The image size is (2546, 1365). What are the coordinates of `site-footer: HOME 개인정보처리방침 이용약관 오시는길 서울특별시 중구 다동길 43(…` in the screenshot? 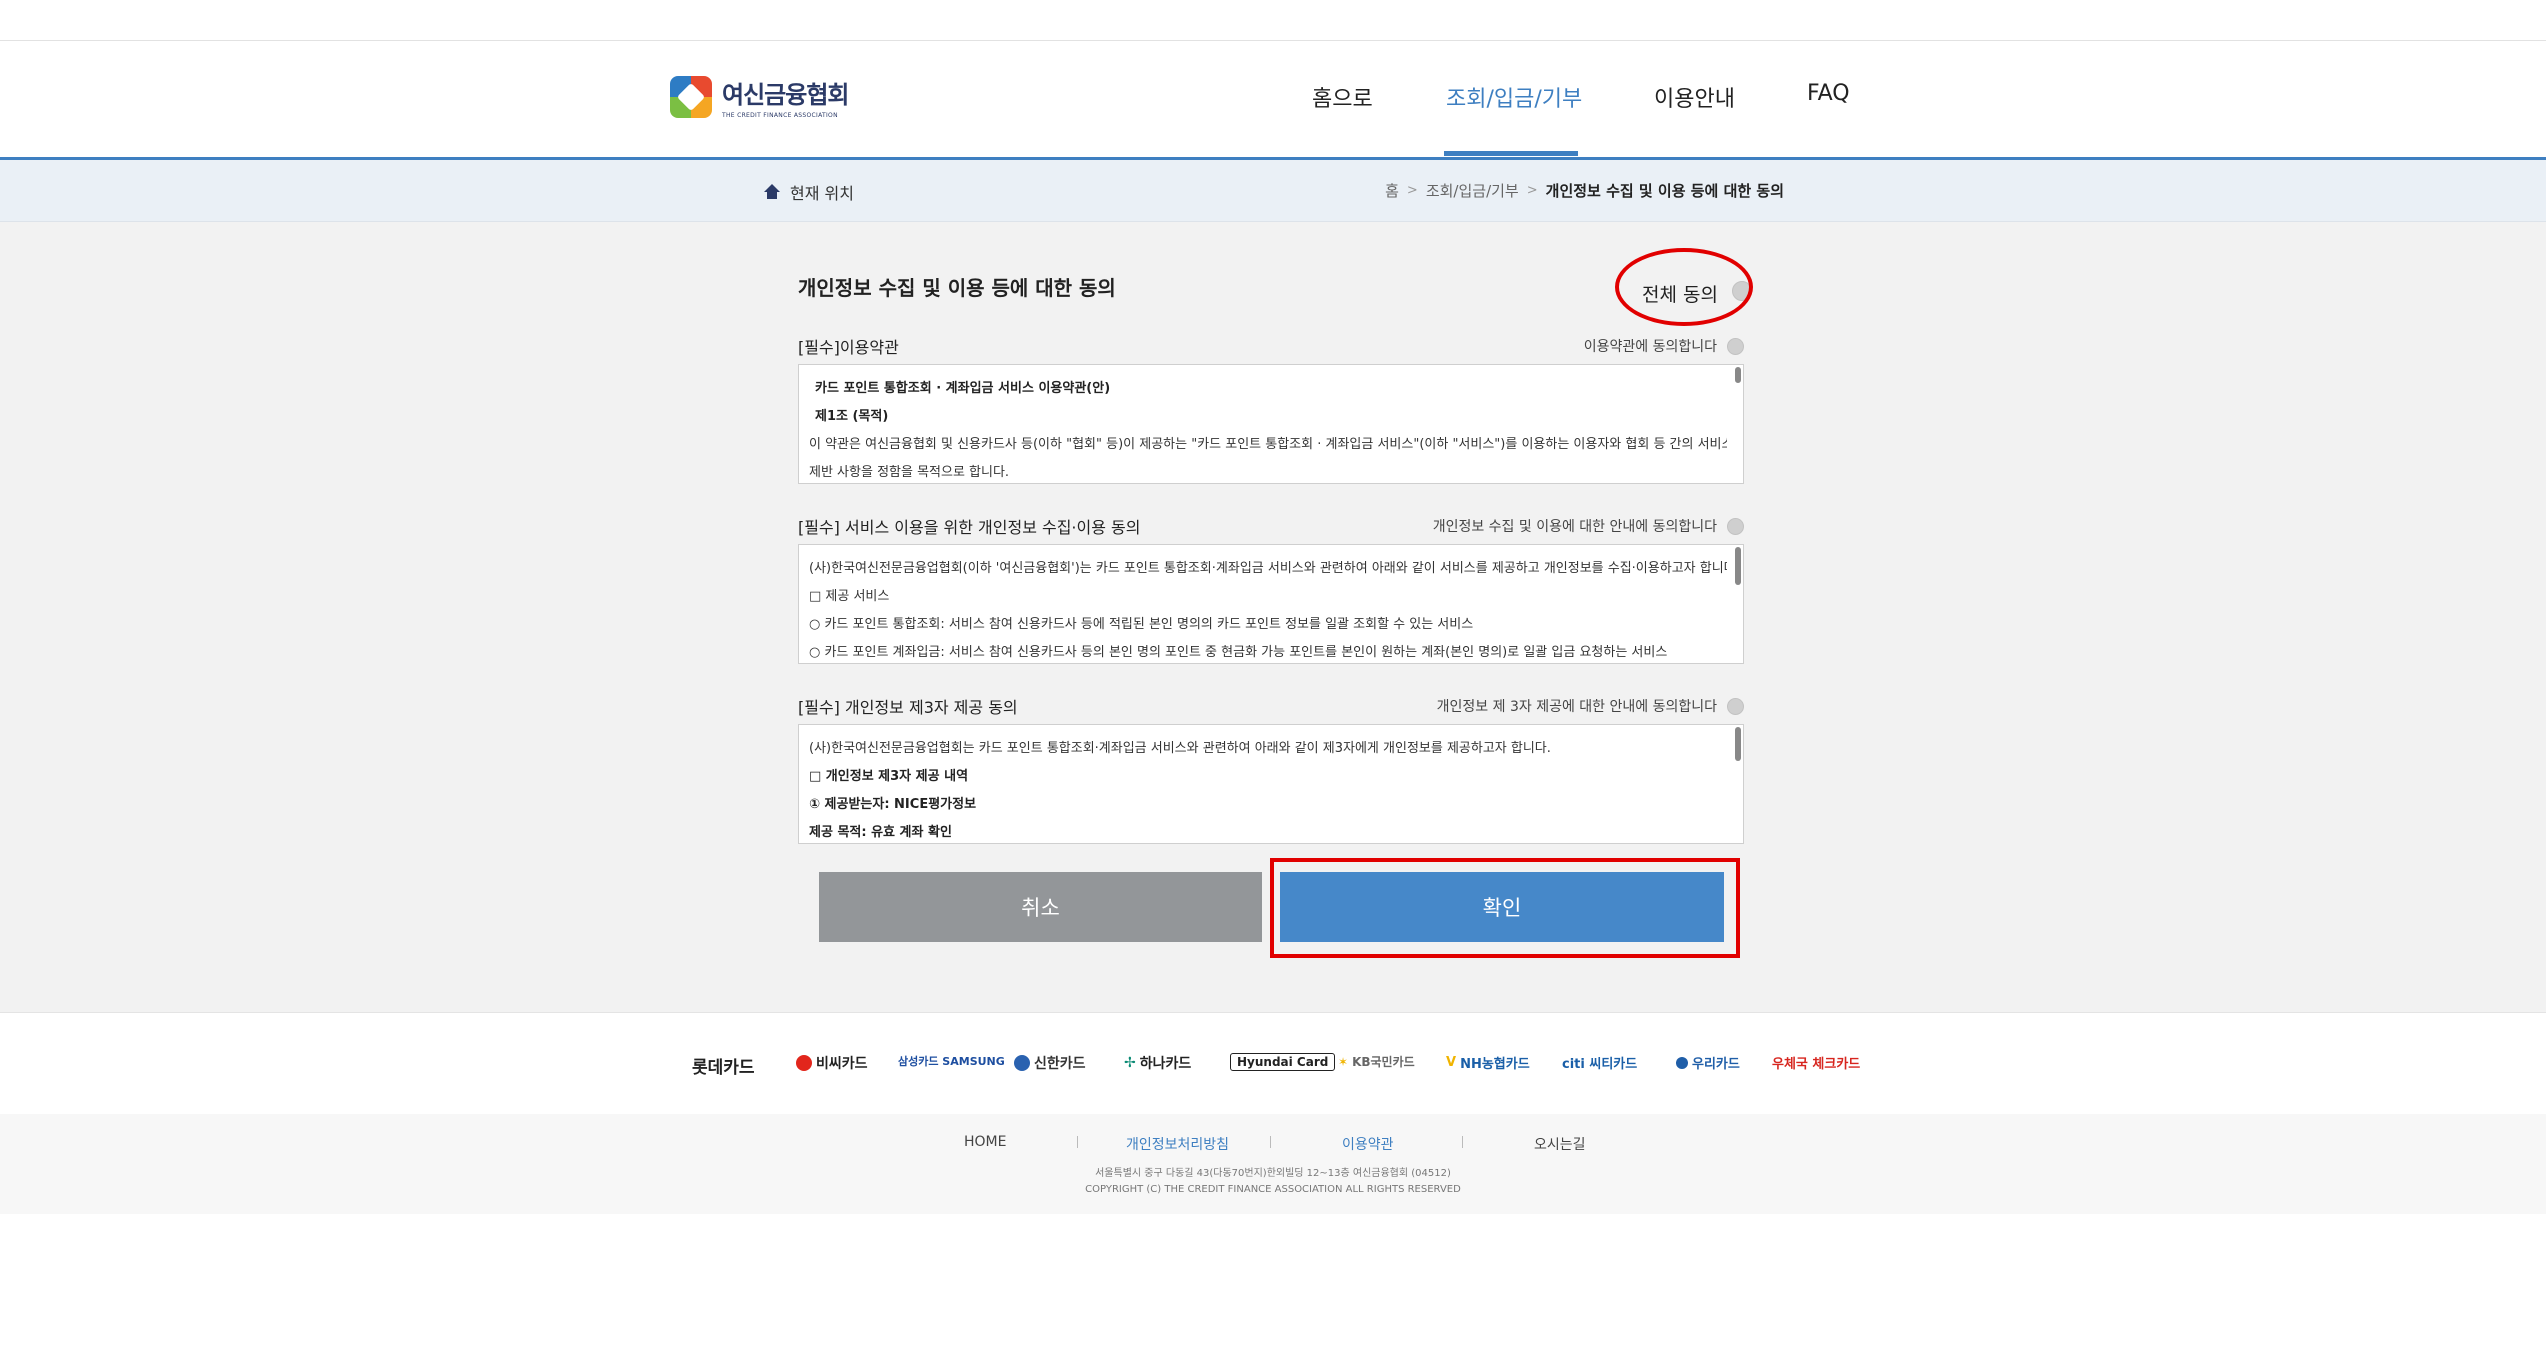 It's located at (1273, 1164).